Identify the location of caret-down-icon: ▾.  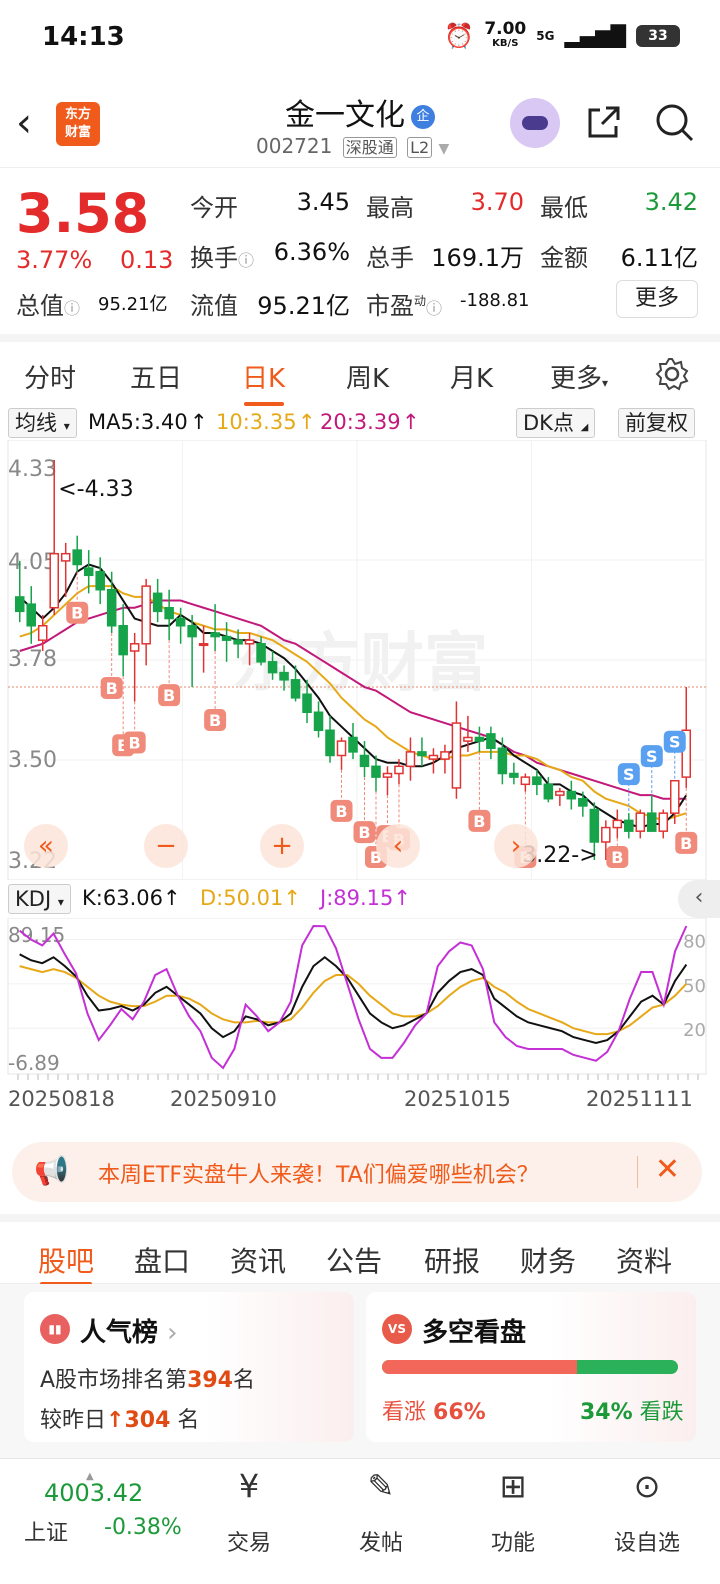
(66, 426).